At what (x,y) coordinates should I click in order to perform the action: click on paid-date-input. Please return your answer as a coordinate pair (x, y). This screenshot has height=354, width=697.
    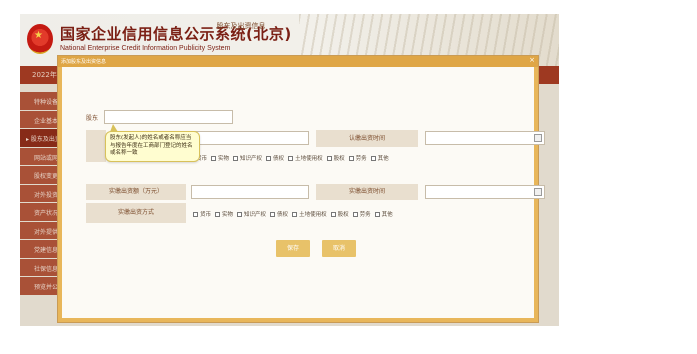
    Looking at the image, I should click on (485, 192).